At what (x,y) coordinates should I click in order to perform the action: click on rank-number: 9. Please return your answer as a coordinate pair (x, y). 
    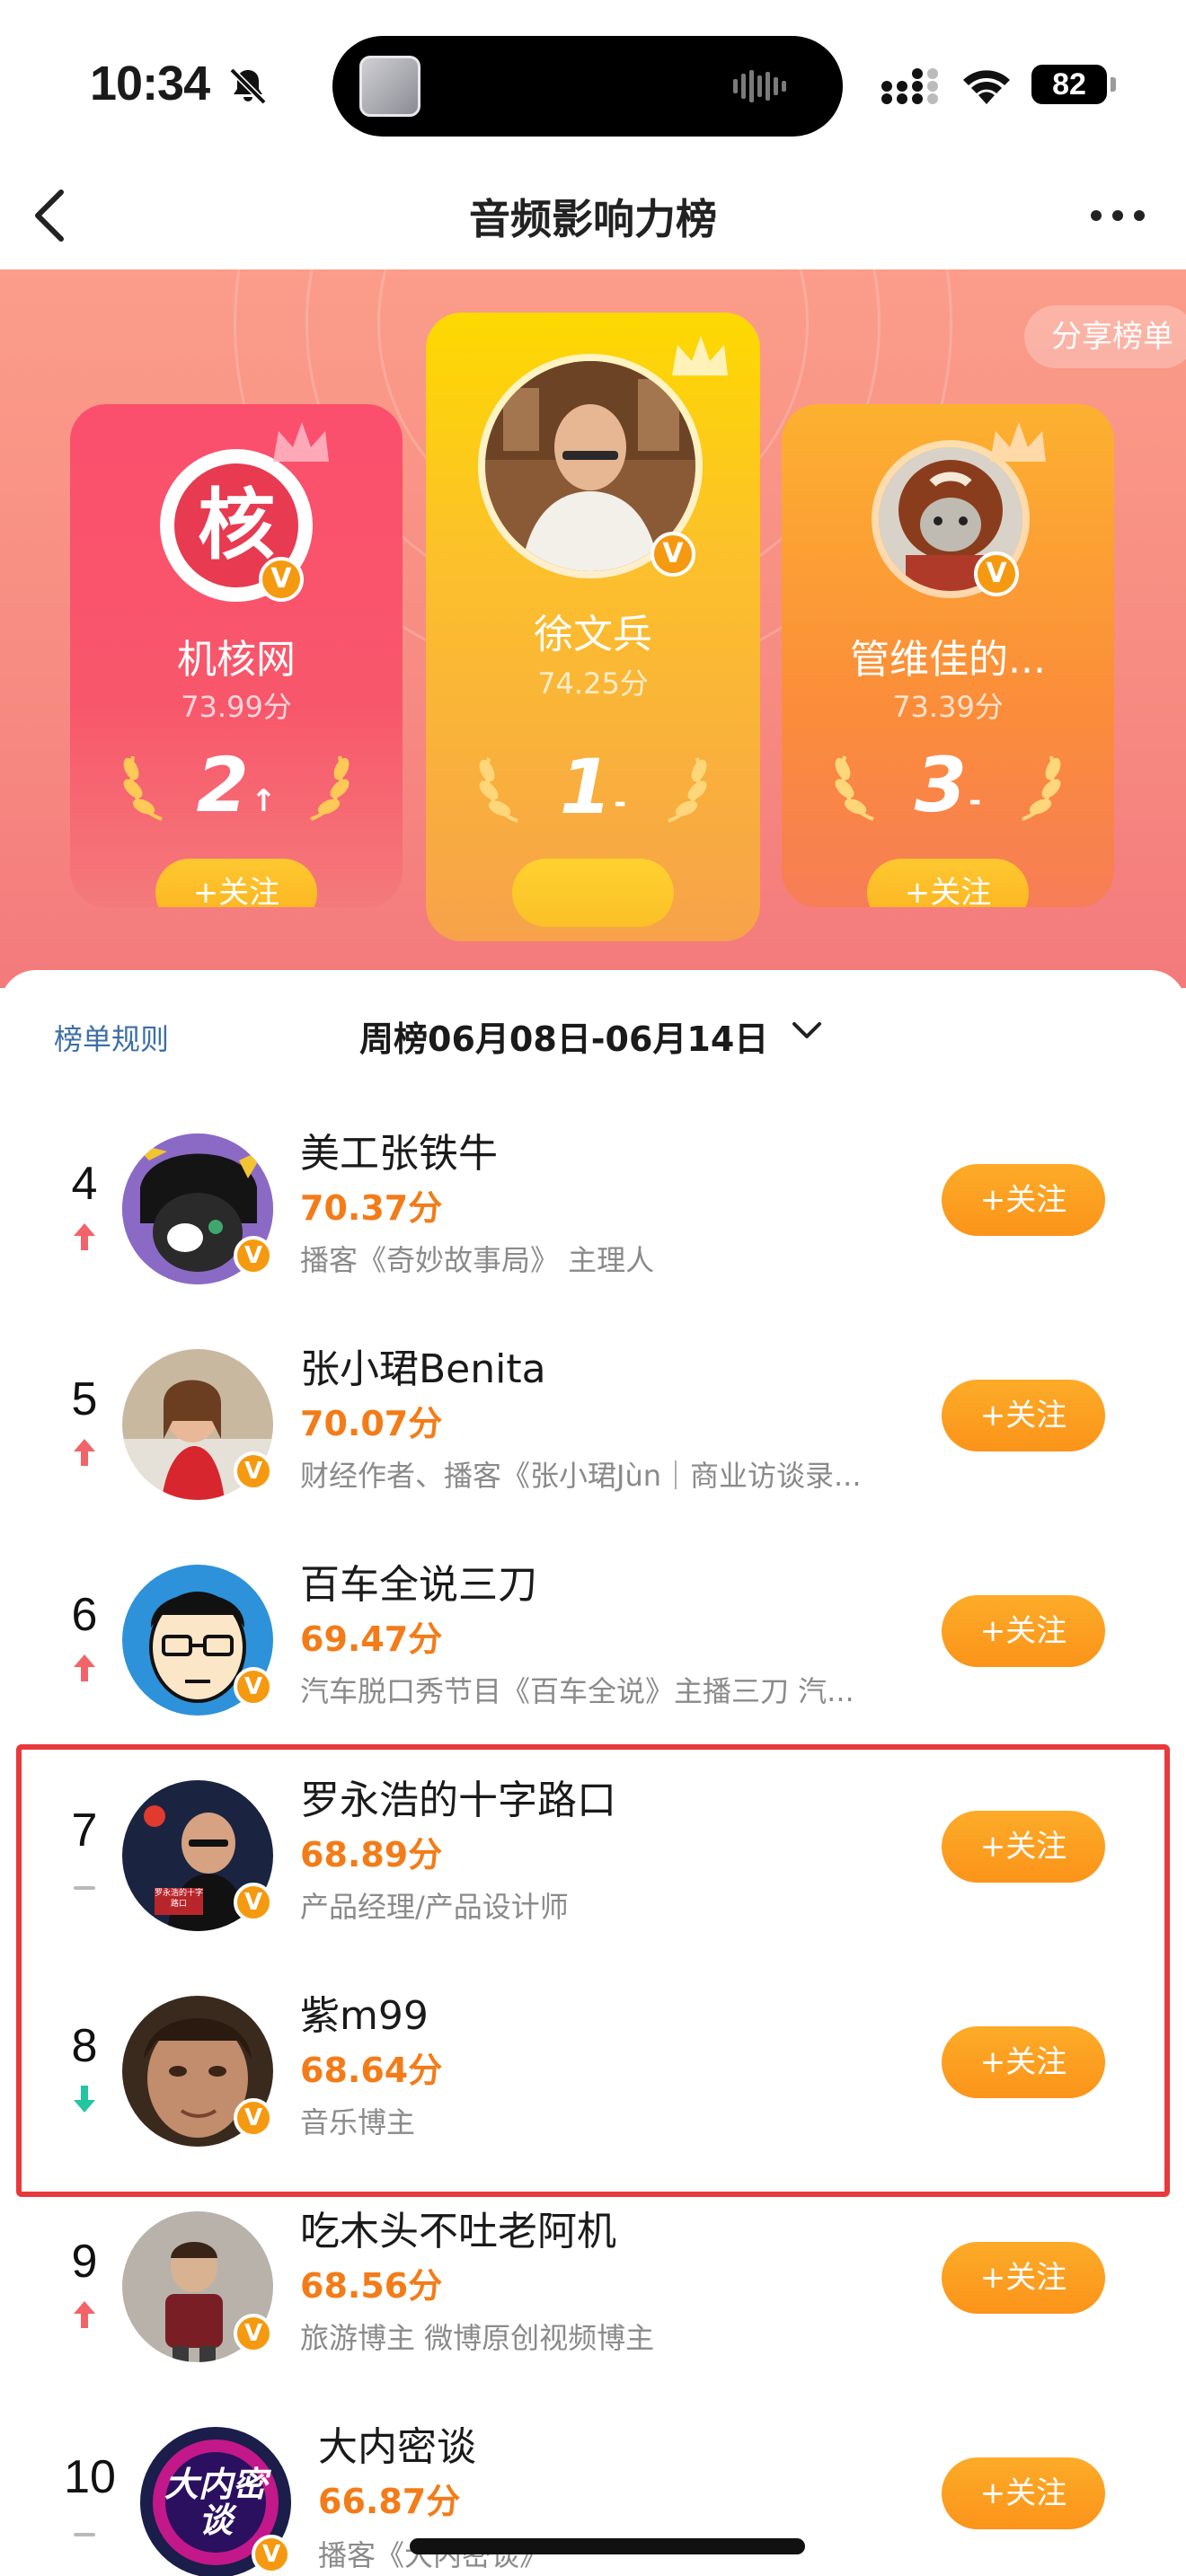
    Looking at the image, I should click on (84, 2262).